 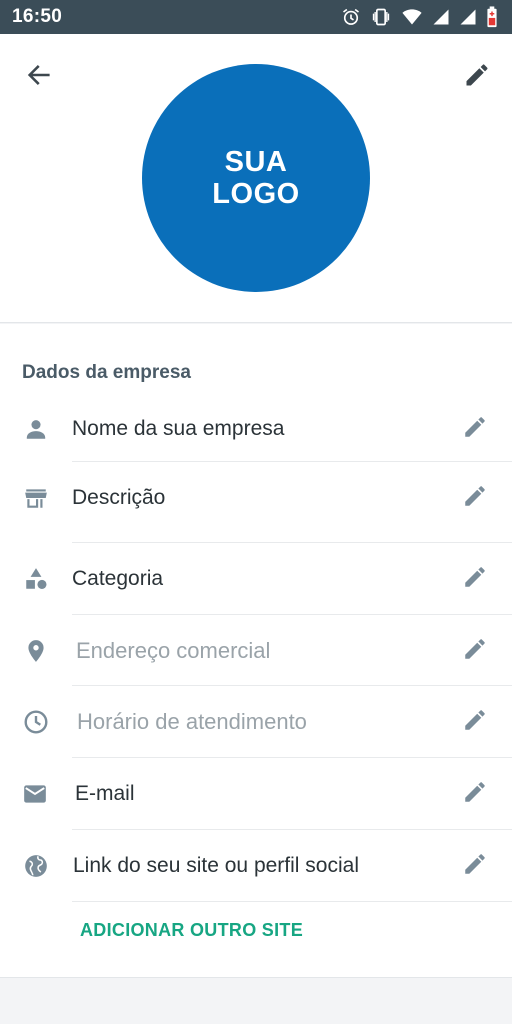 I want to click on row-label: Categoria, so click(x=118, y=578).